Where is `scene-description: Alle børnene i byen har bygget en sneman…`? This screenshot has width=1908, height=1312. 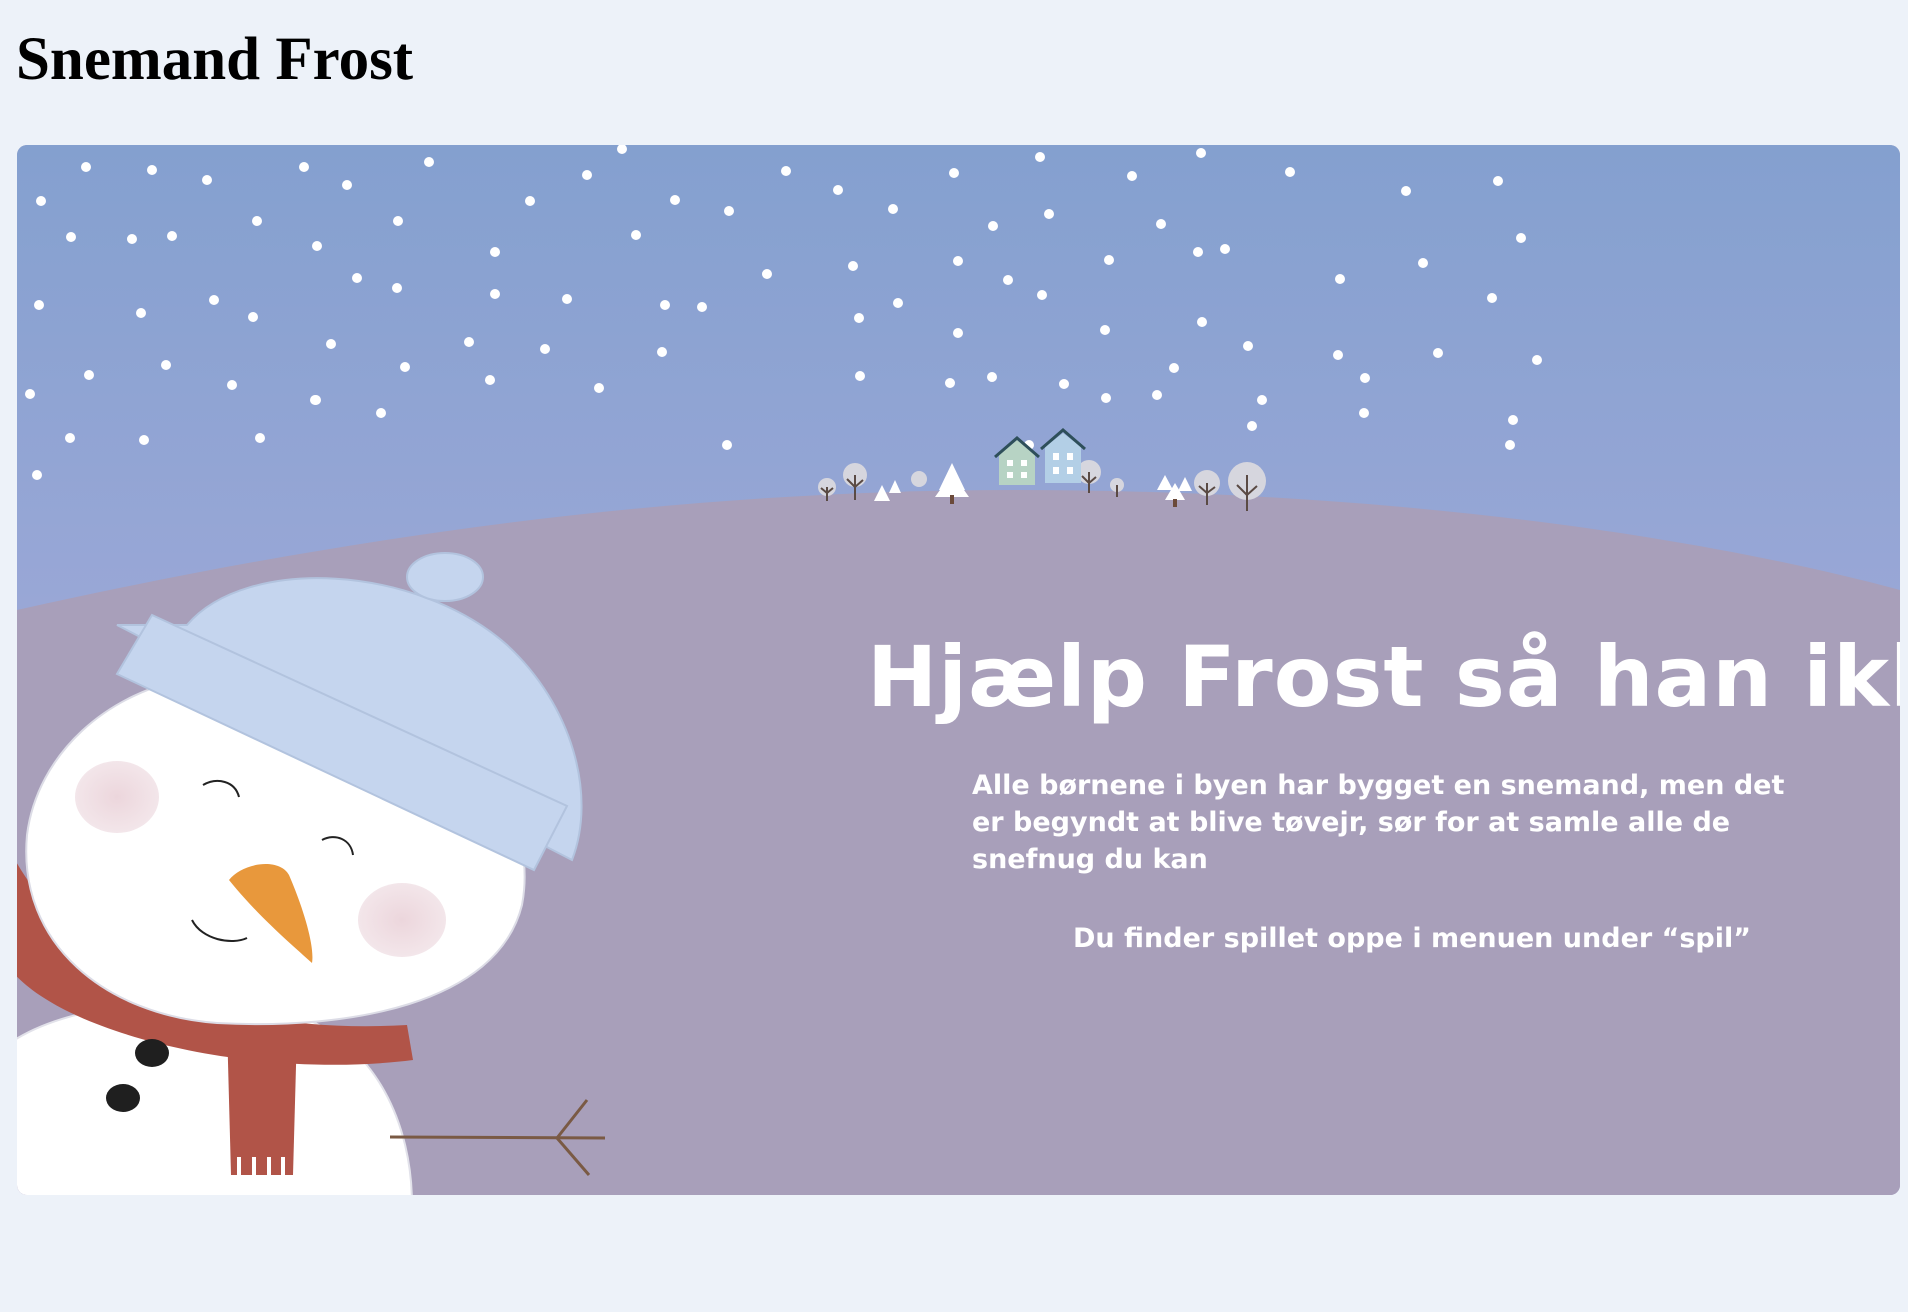
scene-description: Alle børnene i byen har bygget en sneman… is located at coordinates (1378, 822).